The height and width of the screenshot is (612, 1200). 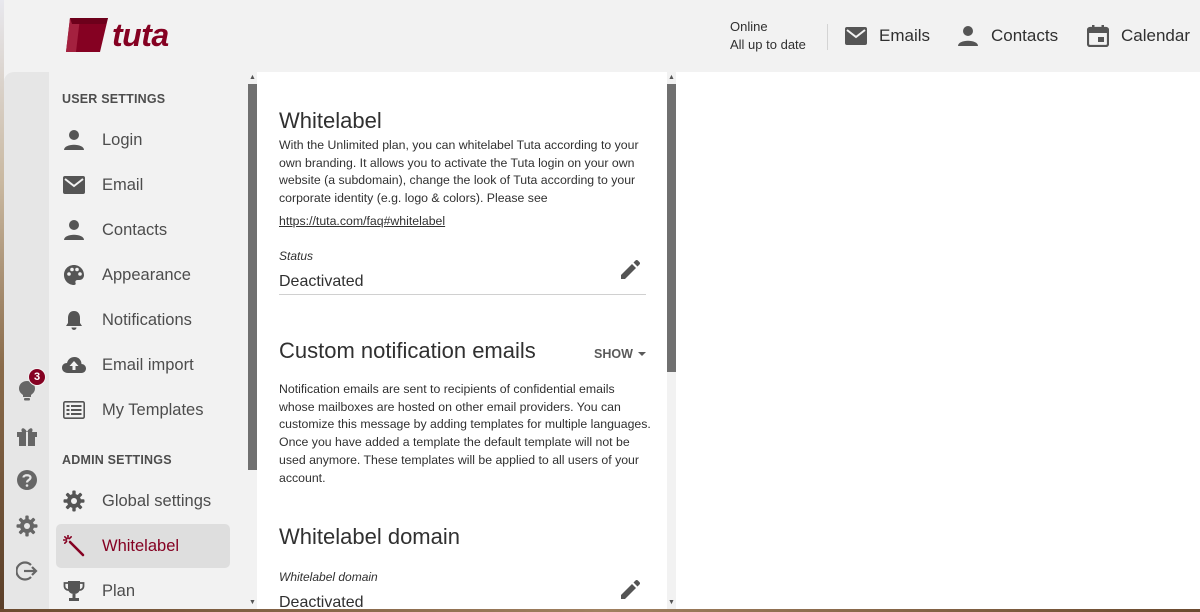 What do you see at coordinates (74, 546) in the screenshot?
I see `magic-wand-icon` at bounding box center [74, 546].